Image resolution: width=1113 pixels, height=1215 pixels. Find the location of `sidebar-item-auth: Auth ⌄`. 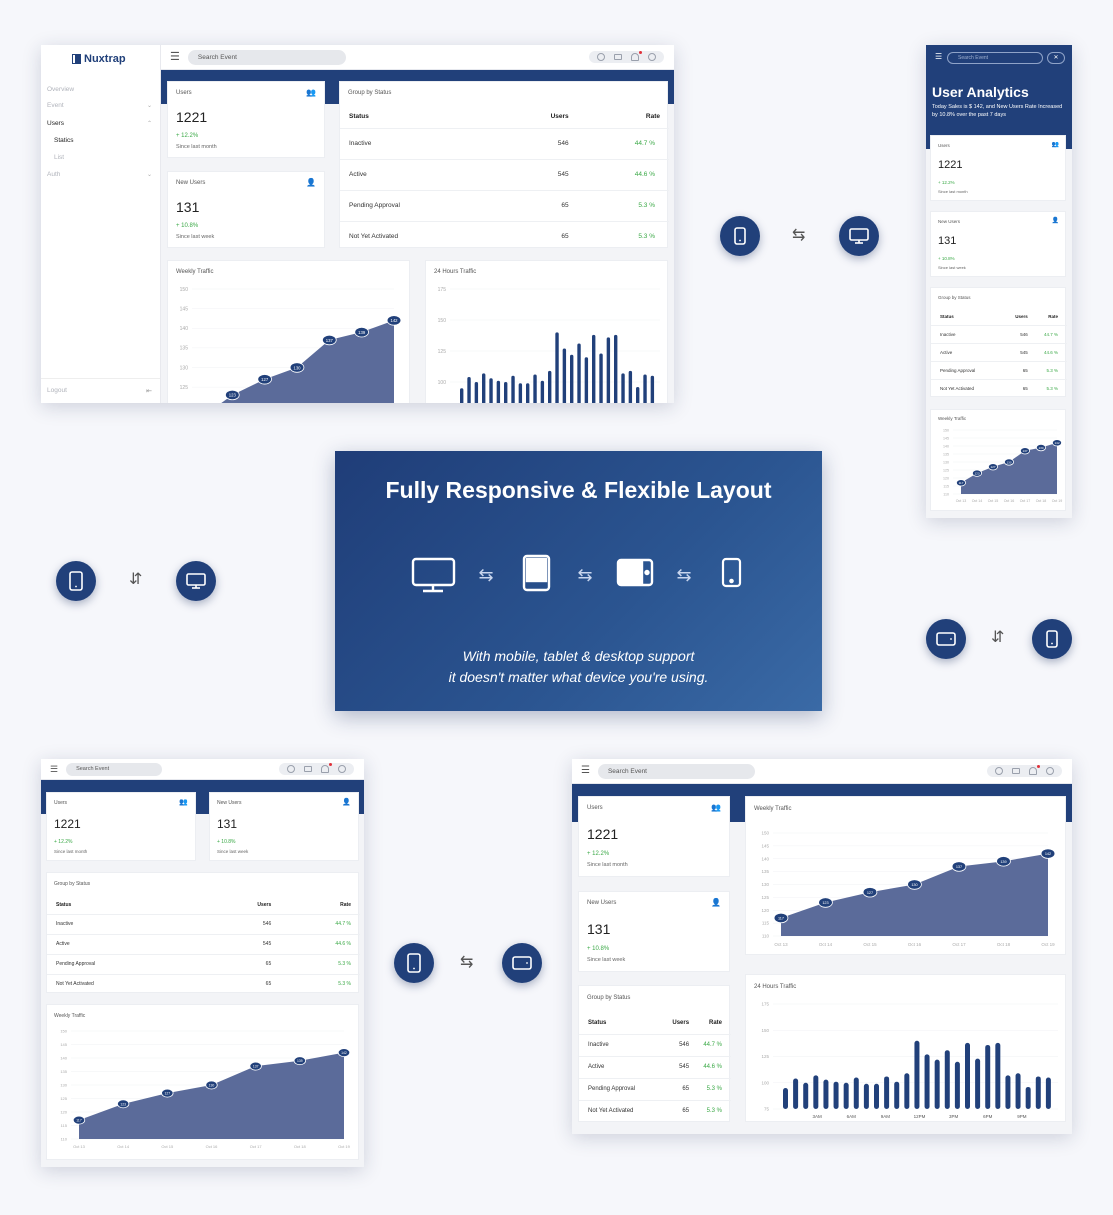

sidebar-item-auth: Auth ⌄ is located at coordinates (99, 174).